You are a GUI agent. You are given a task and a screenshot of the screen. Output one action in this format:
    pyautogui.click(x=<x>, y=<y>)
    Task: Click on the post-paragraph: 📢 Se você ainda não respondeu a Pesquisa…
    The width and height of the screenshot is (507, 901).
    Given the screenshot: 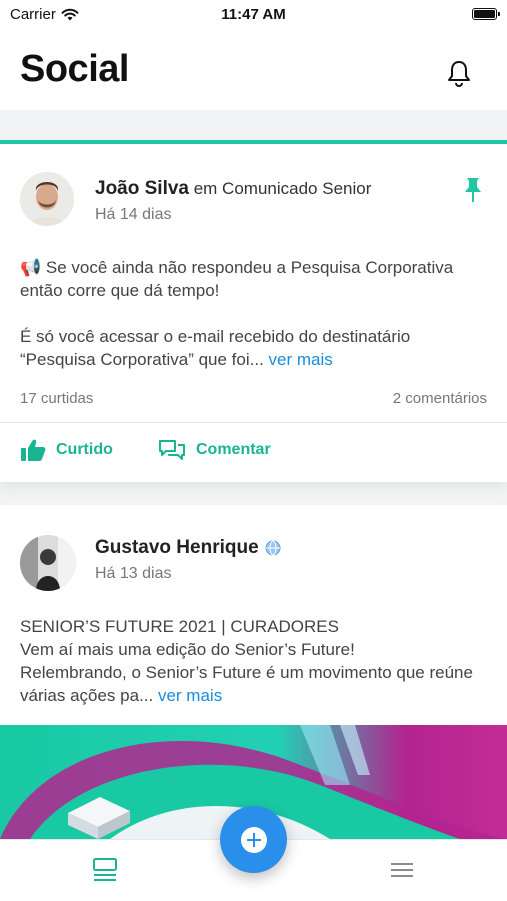 What is the action you would take?
    pyautogui.click(x=237, y=279)
    